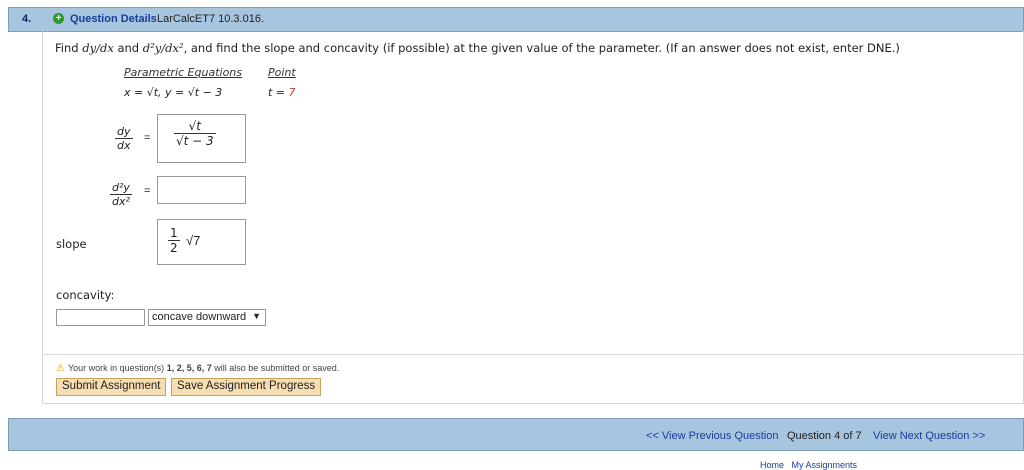 The image size is (1024, 470). Describe the element at coordinates (275, 368) in the screenshot. I see `warning-text-post: will also be submitted or saved.` at that location.